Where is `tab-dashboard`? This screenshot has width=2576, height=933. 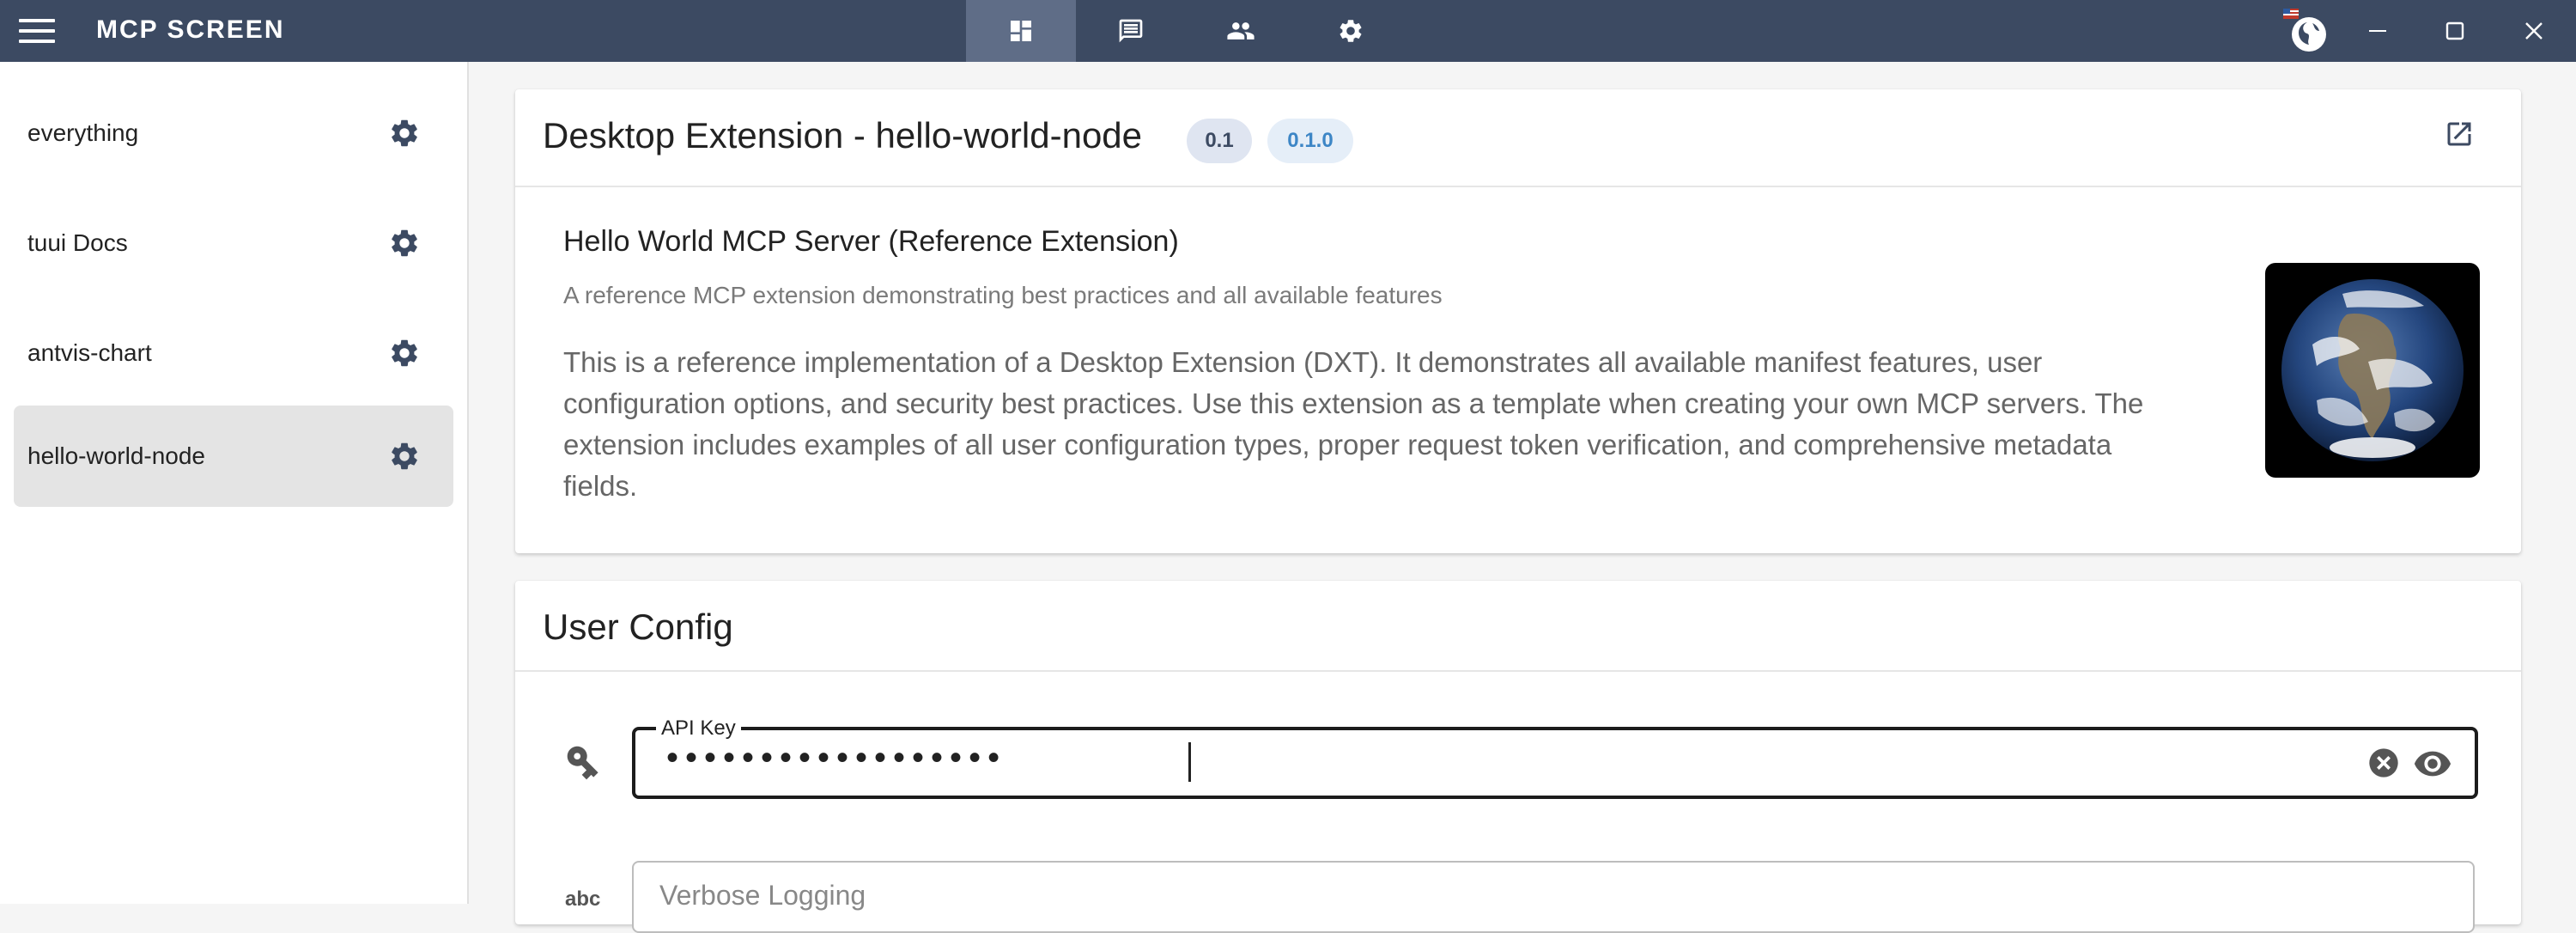 tab-dashboard is located at coordinates (1021, 31).